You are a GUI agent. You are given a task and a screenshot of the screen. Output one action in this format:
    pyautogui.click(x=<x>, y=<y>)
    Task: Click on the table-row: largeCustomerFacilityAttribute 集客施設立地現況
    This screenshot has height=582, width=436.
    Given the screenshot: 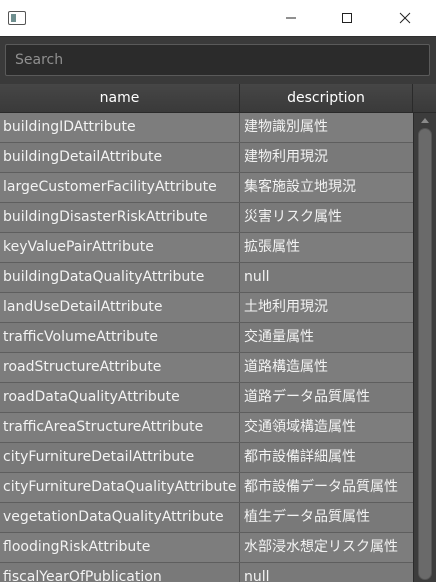 What is the action you would take?
    pyautogui.click(x=206, y=188)
    